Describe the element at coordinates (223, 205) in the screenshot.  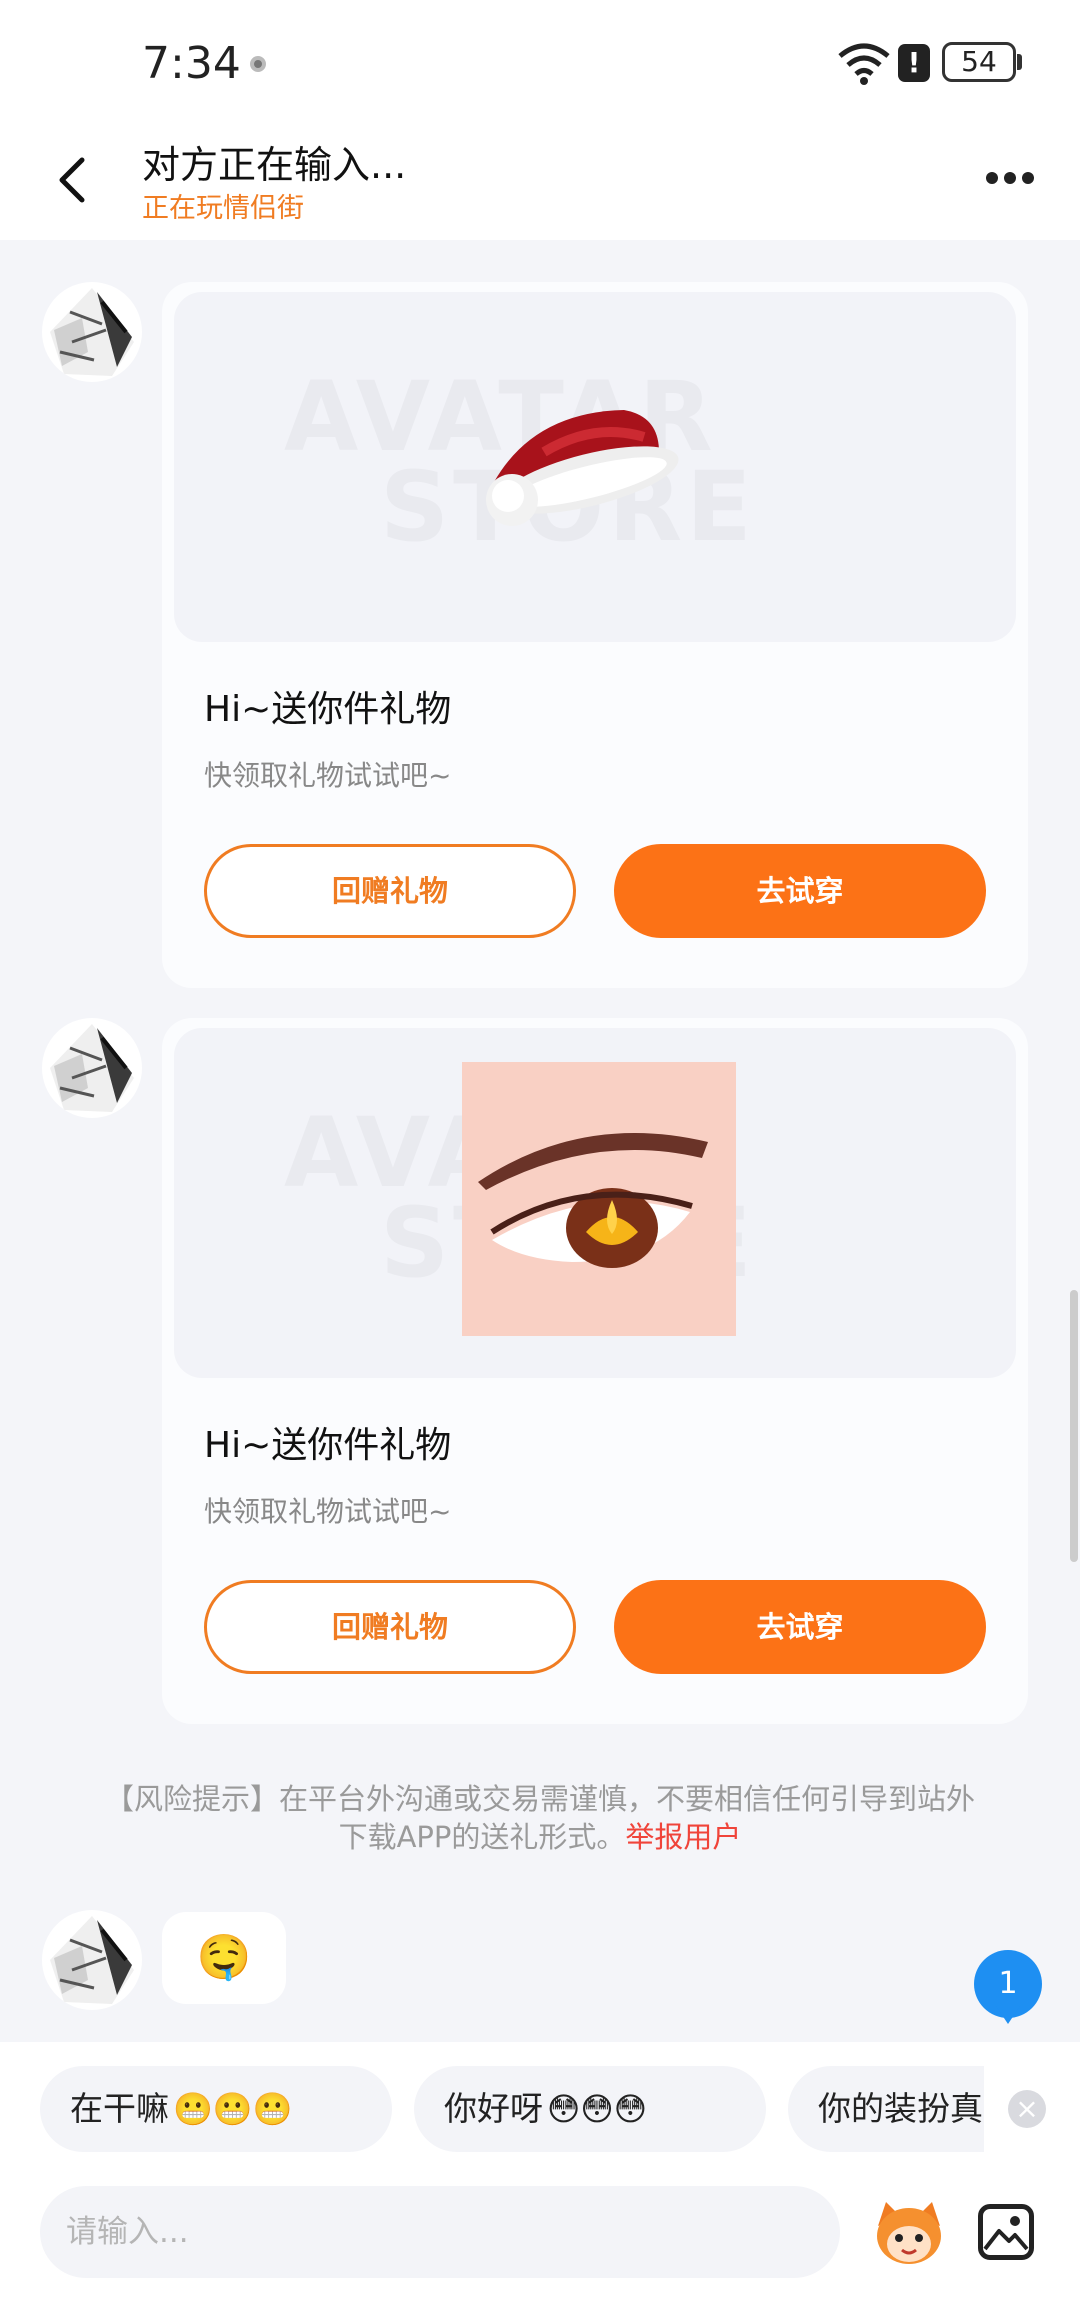
I see `chat-subtitle: 正在玩情侣街` at that location.